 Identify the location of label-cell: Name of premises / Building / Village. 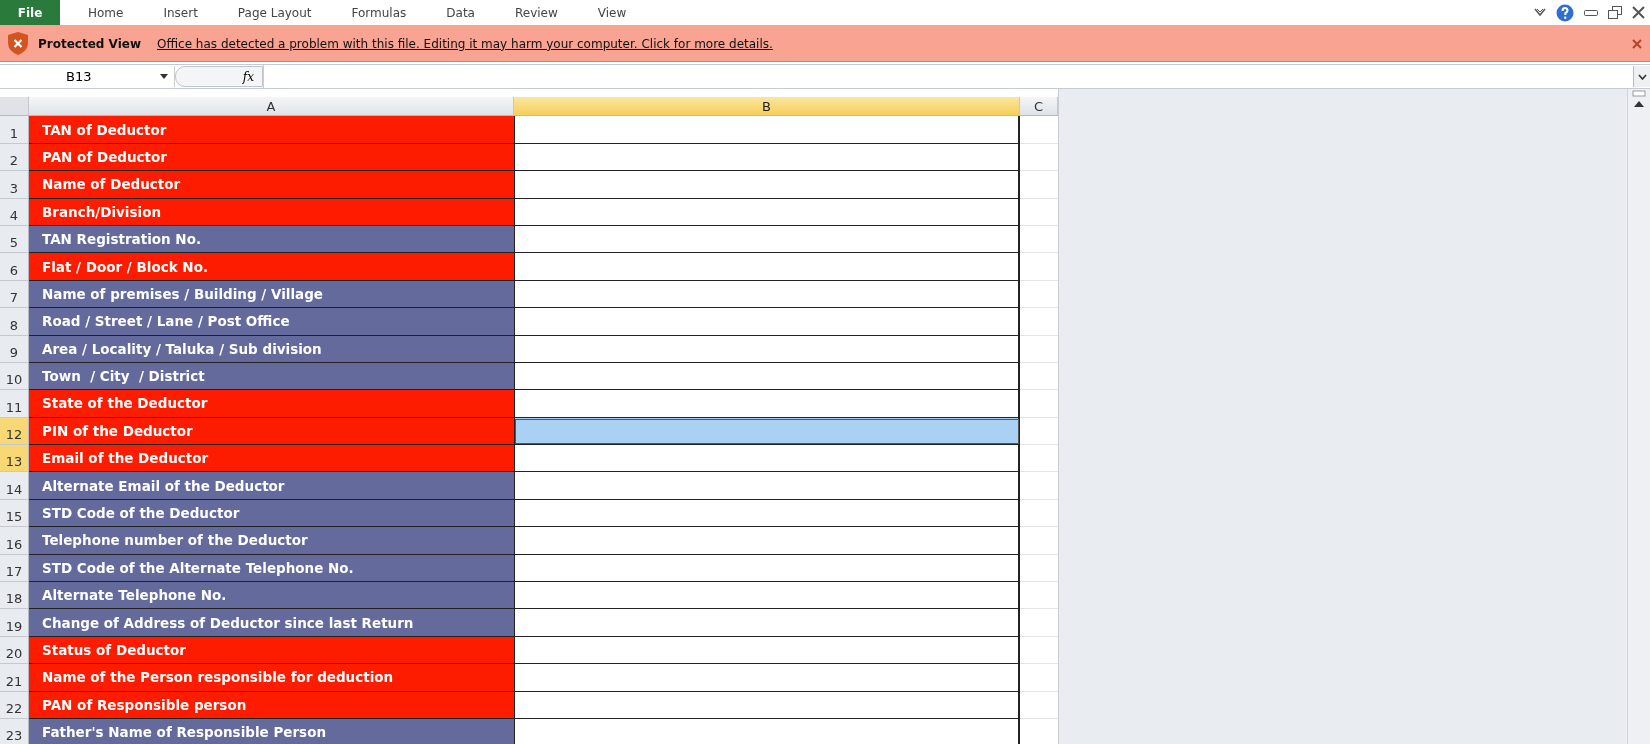
(271, 294).